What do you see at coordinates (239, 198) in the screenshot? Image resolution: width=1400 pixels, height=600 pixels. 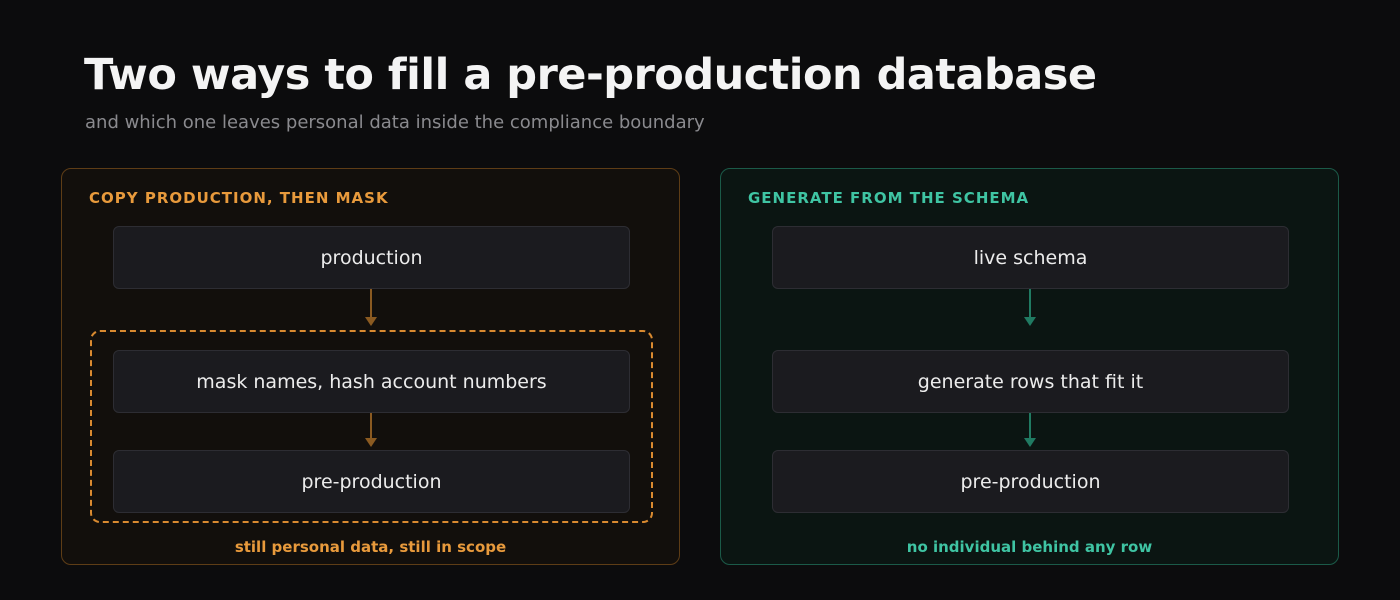 I see `panel-label: COPY PRODUCTION, THEN MASK` at bounding box center [239, 198].